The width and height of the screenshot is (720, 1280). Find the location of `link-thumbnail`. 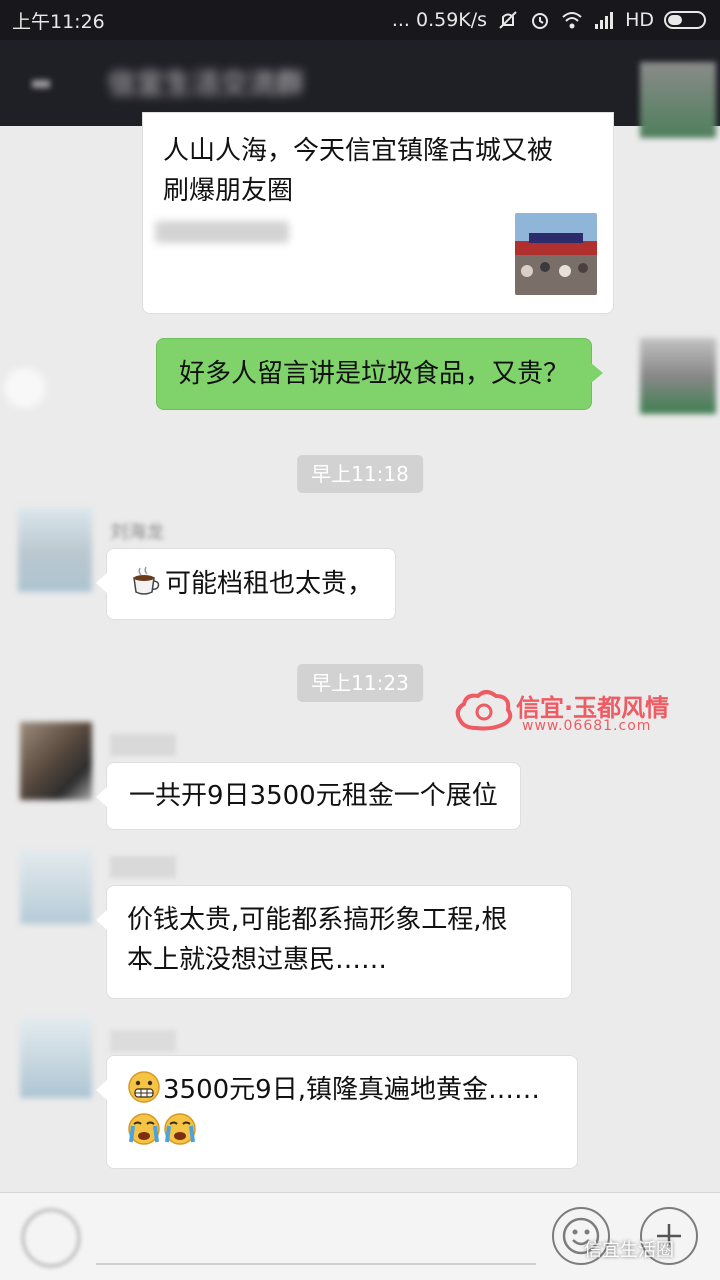

link-thumbnail is located at coordinates (556, 254).